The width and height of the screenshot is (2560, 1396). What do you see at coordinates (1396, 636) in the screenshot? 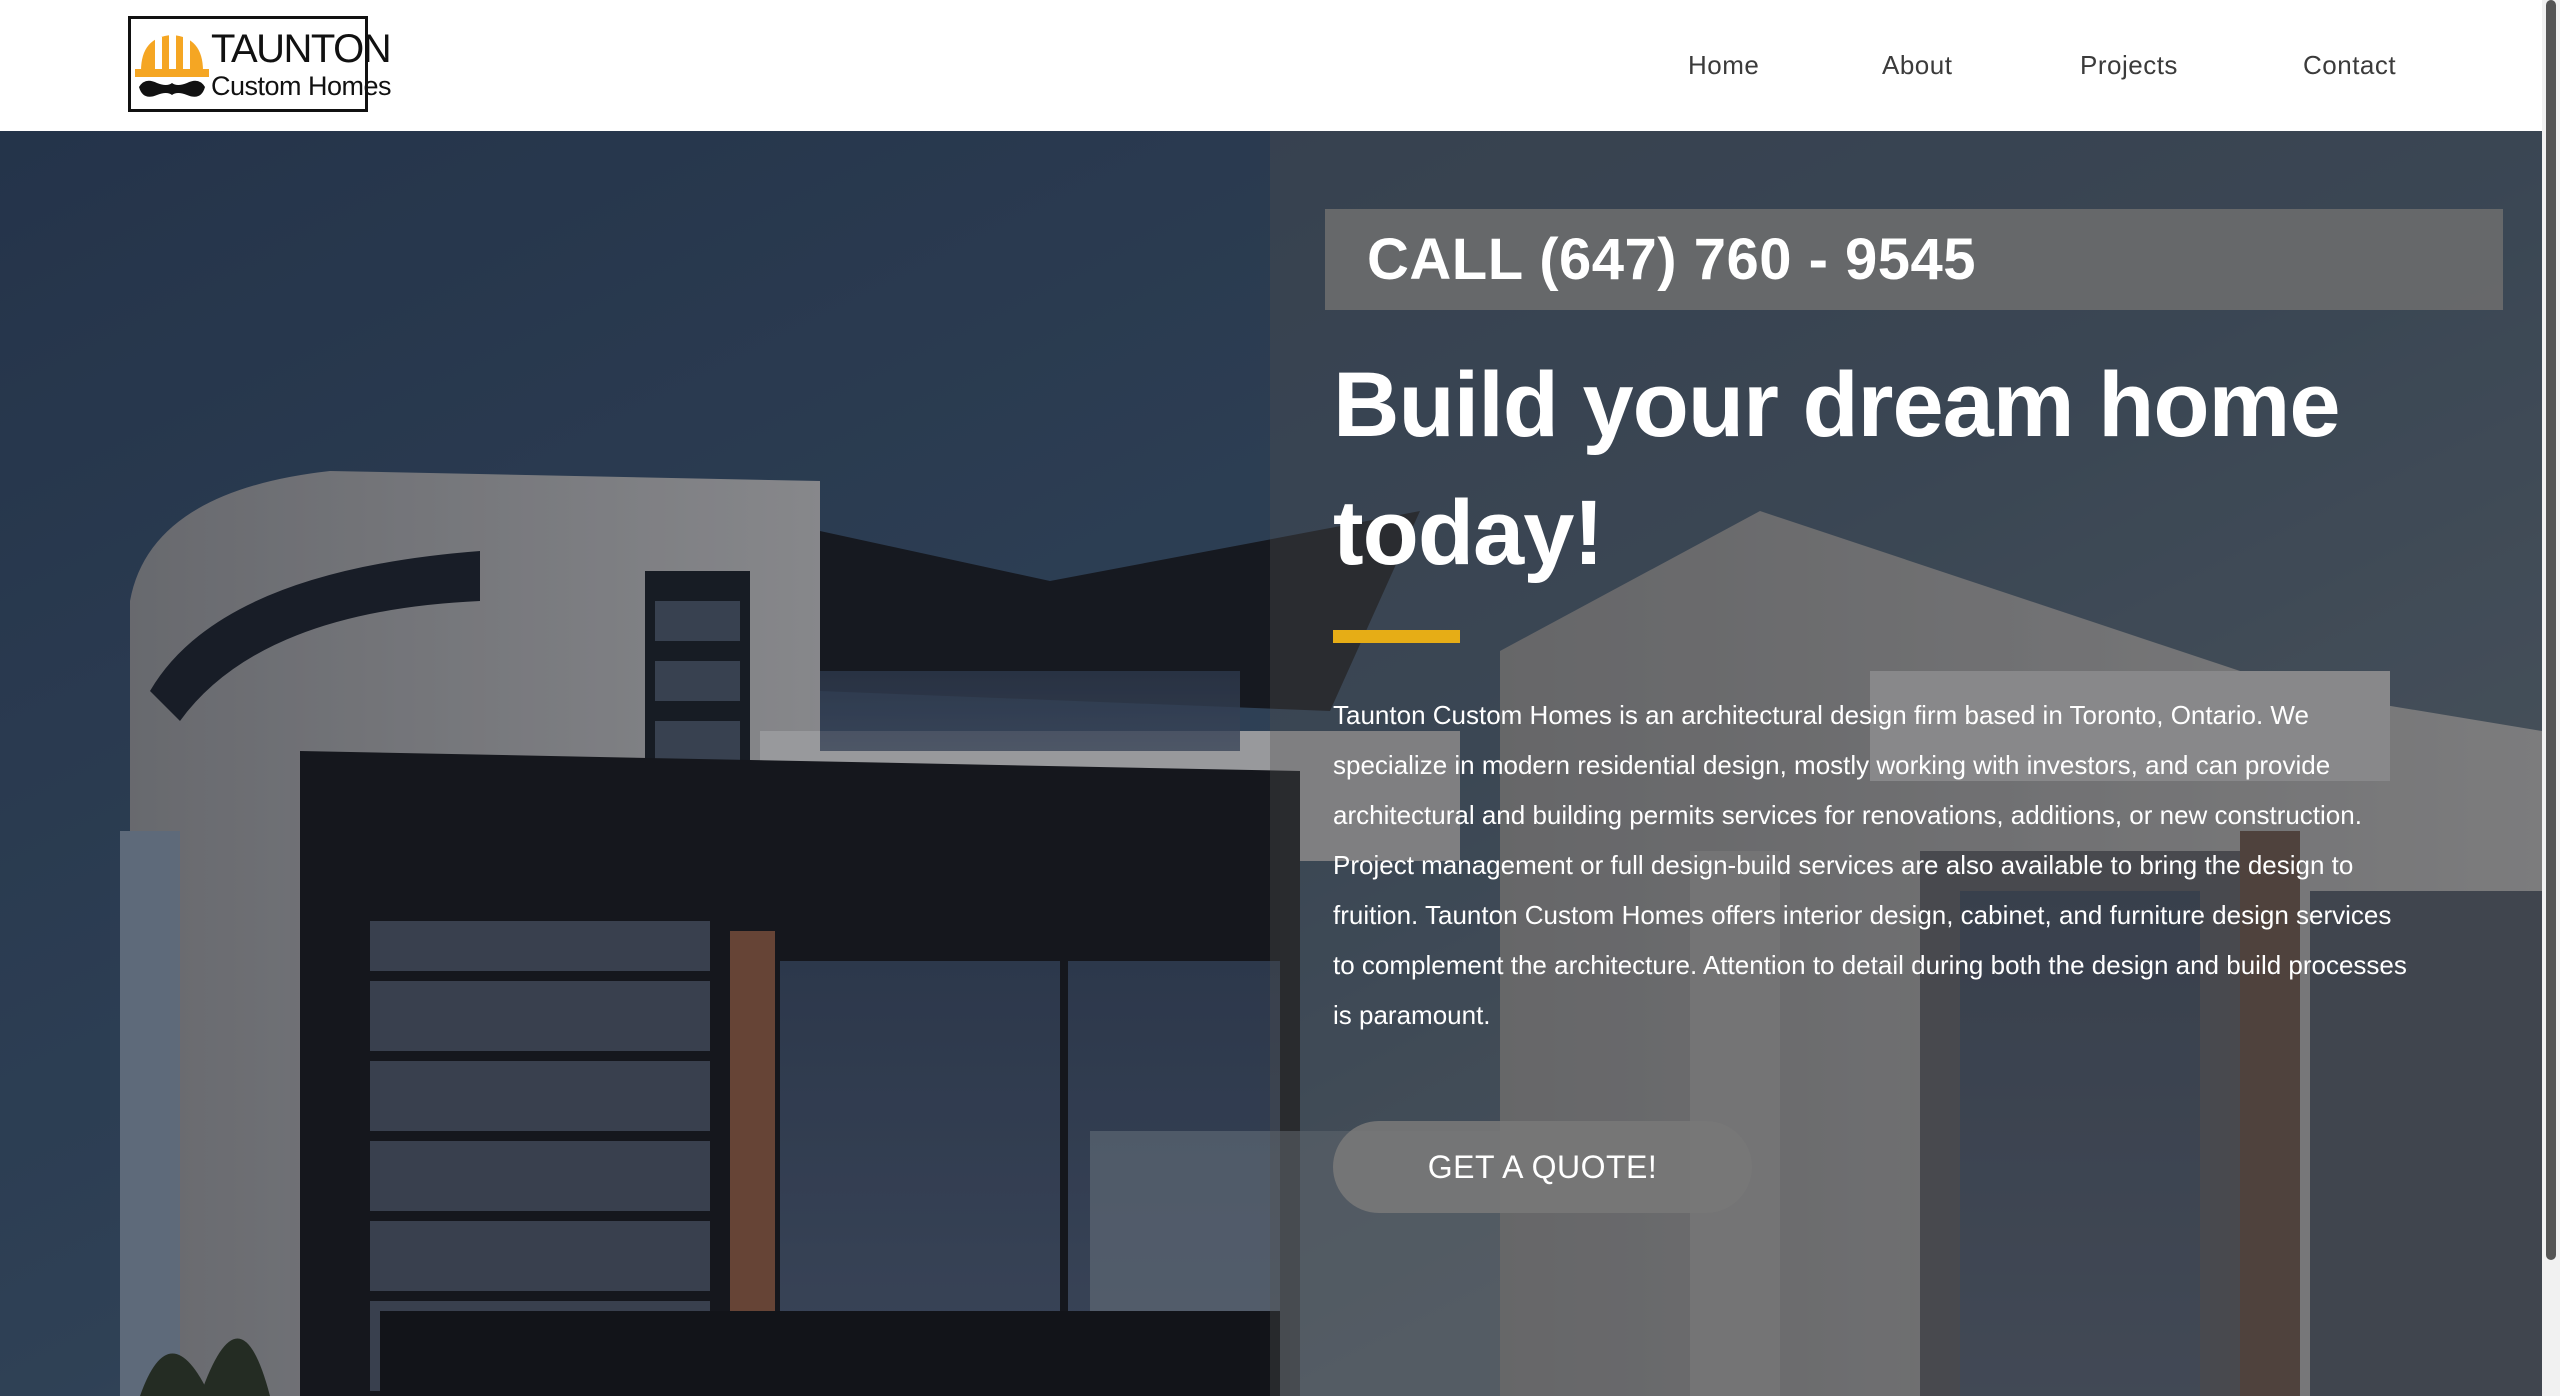
I see `headline-accent-bar` at bounding box center [1396, 636].